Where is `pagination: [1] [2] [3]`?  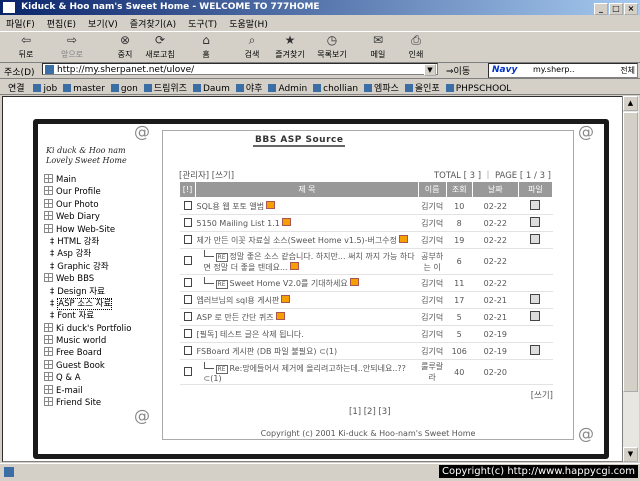
pagination: [1] [2] [3] is located at coordinates (370, 412).